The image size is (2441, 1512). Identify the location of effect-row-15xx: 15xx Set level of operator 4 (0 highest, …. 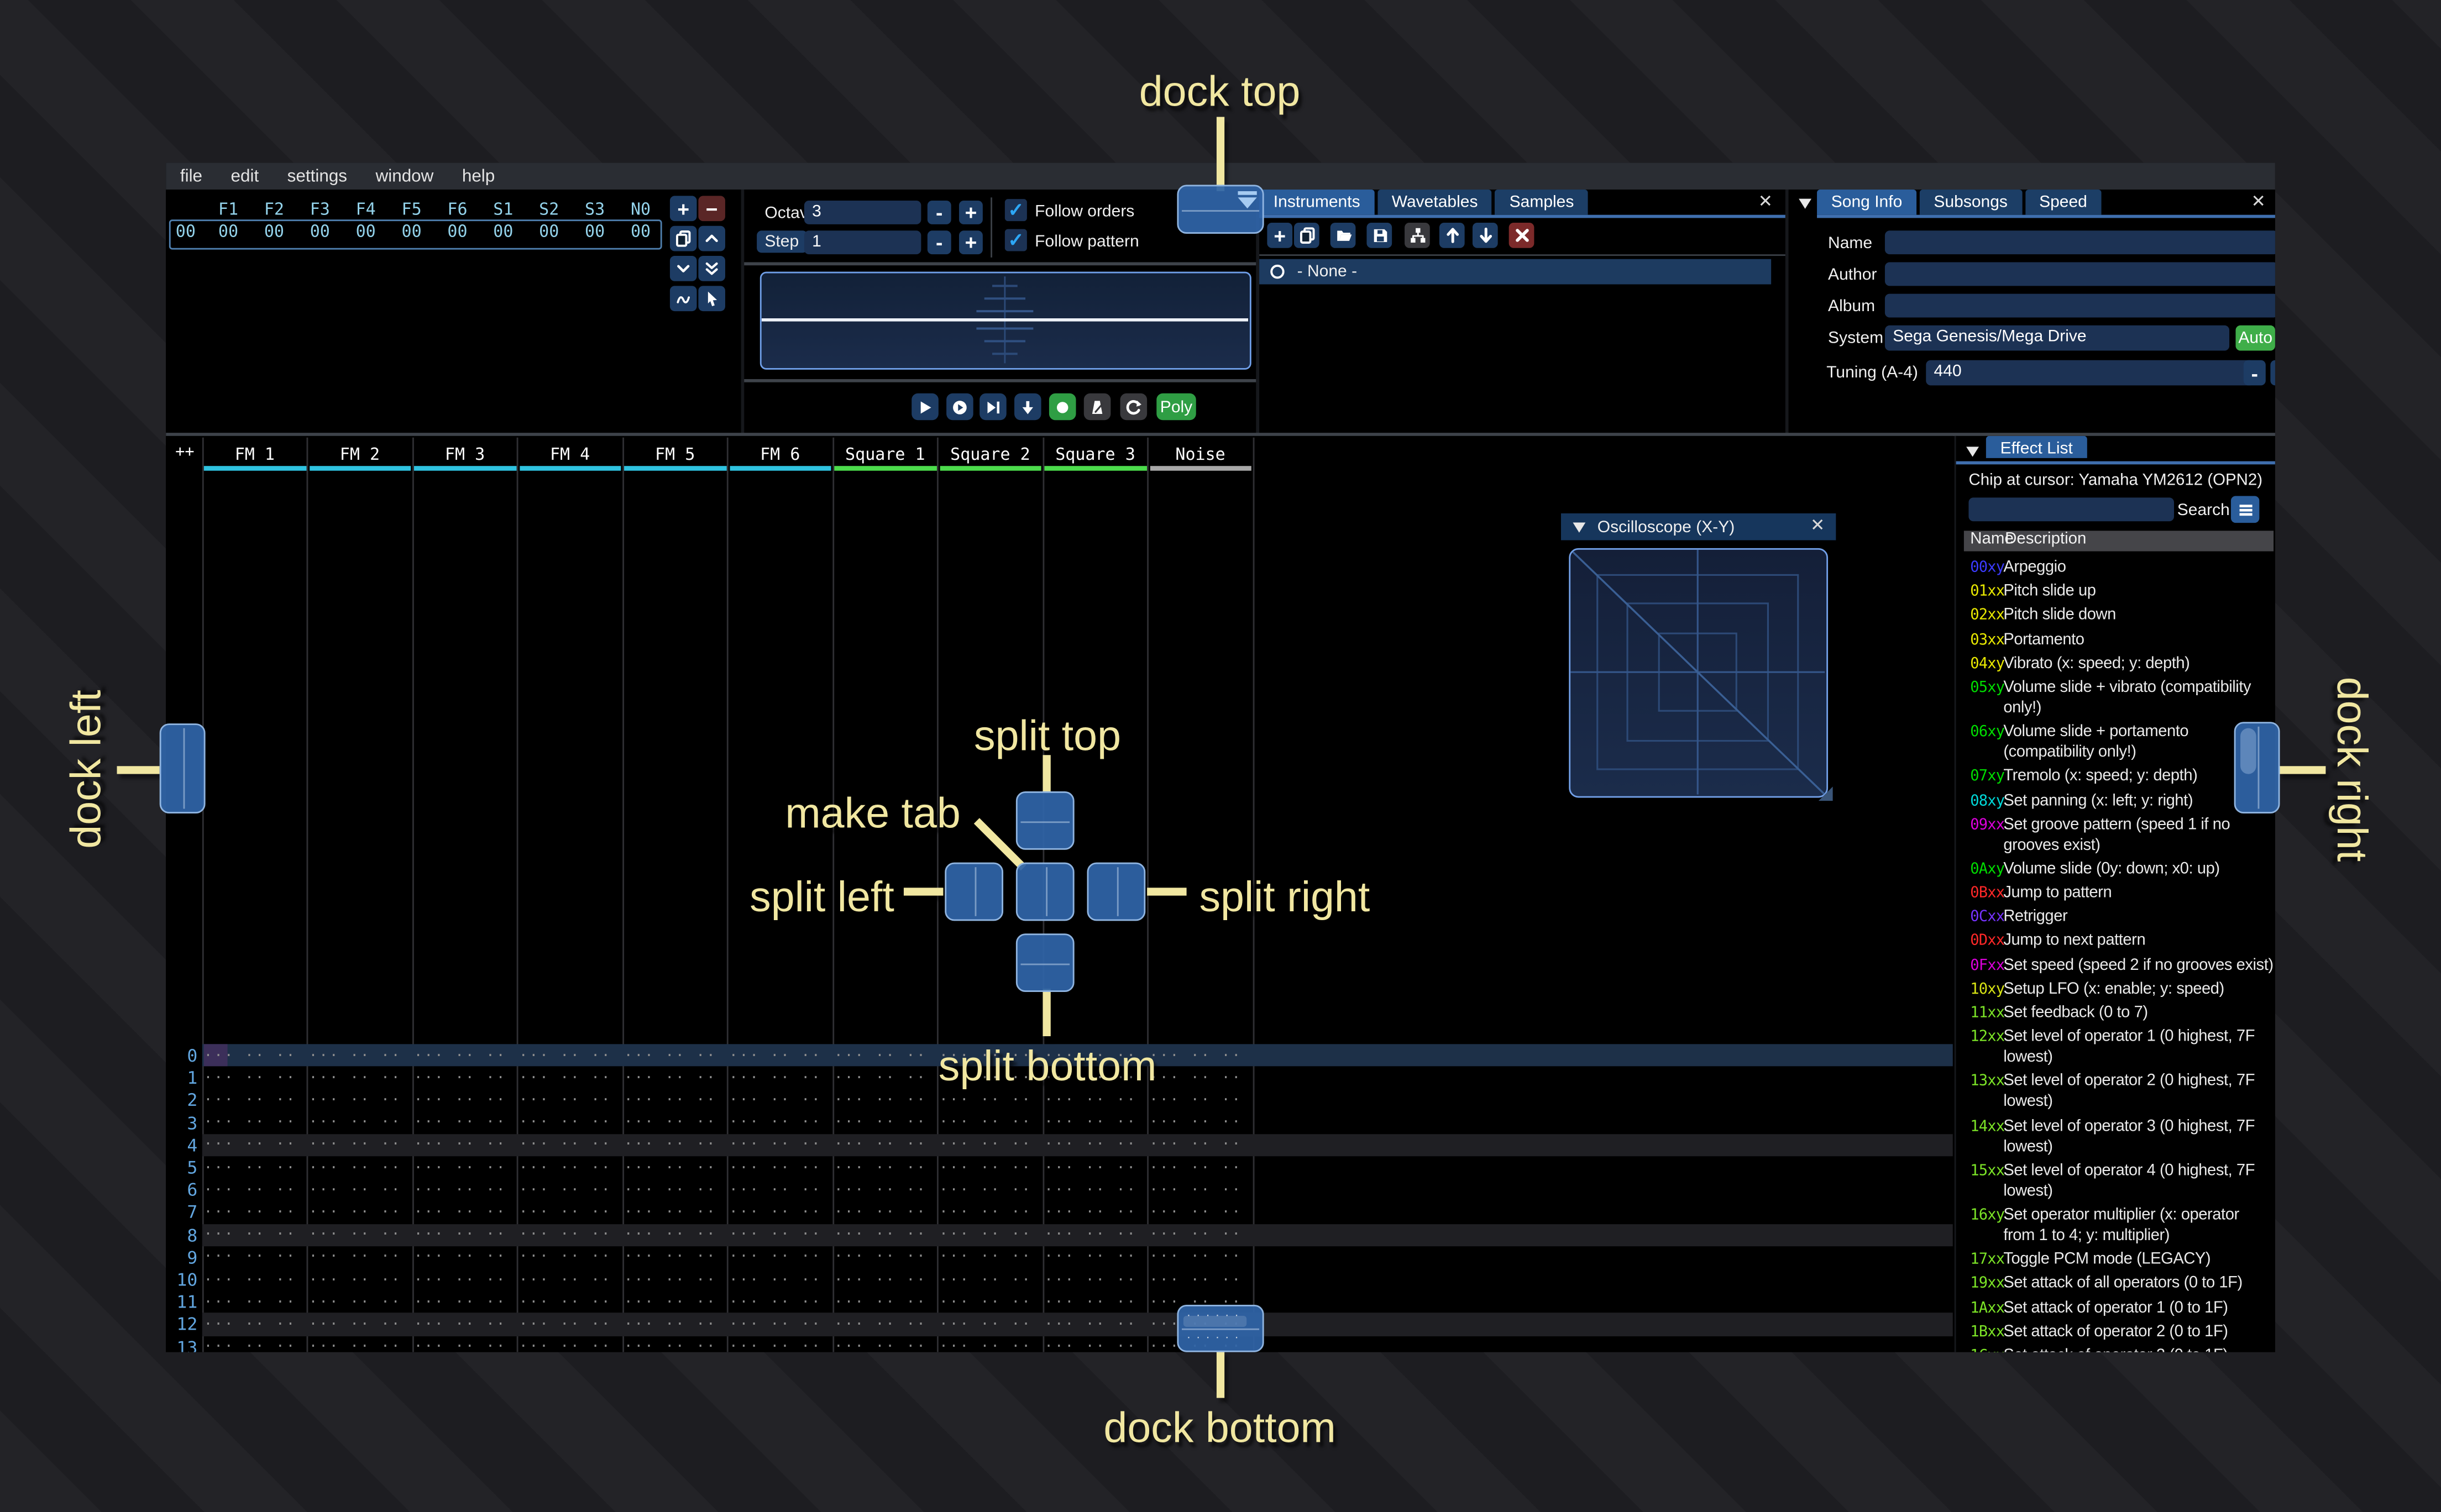
(2120, 1181).